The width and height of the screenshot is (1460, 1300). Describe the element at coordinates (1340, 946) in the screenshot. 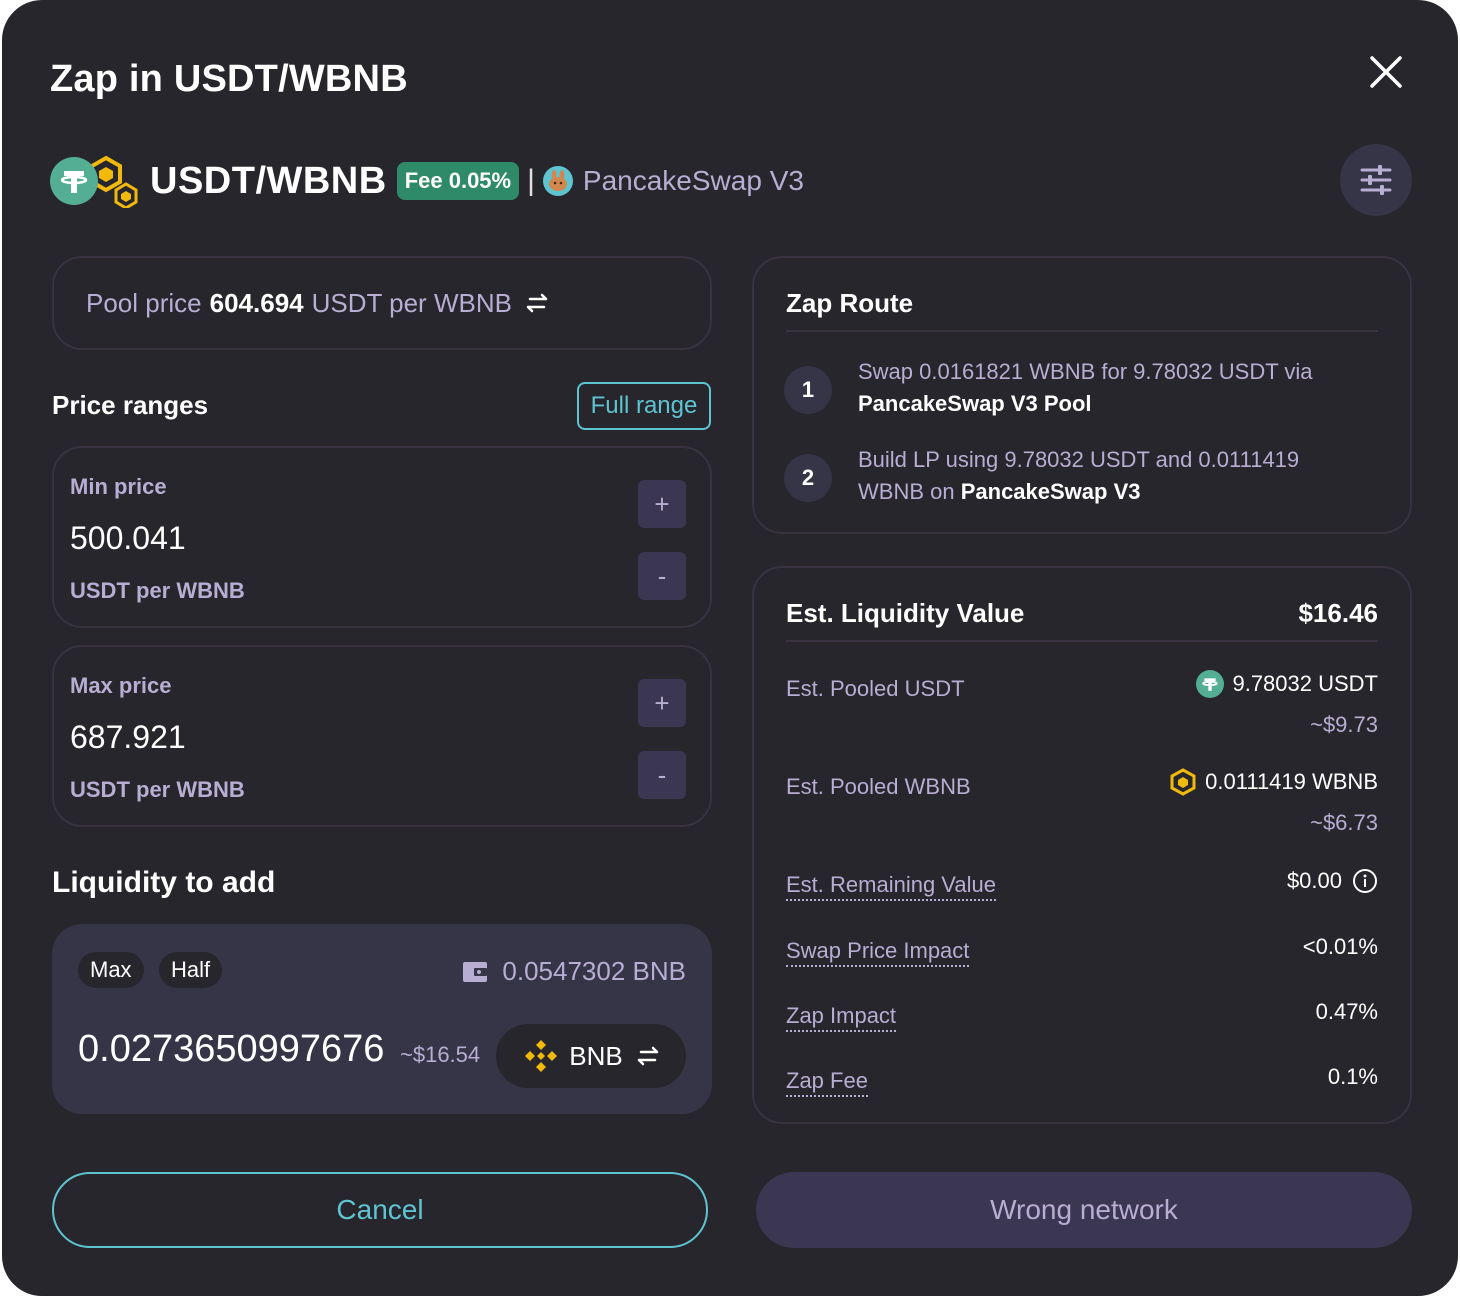

I see `swap-impact-value: <0.01%` at that location.